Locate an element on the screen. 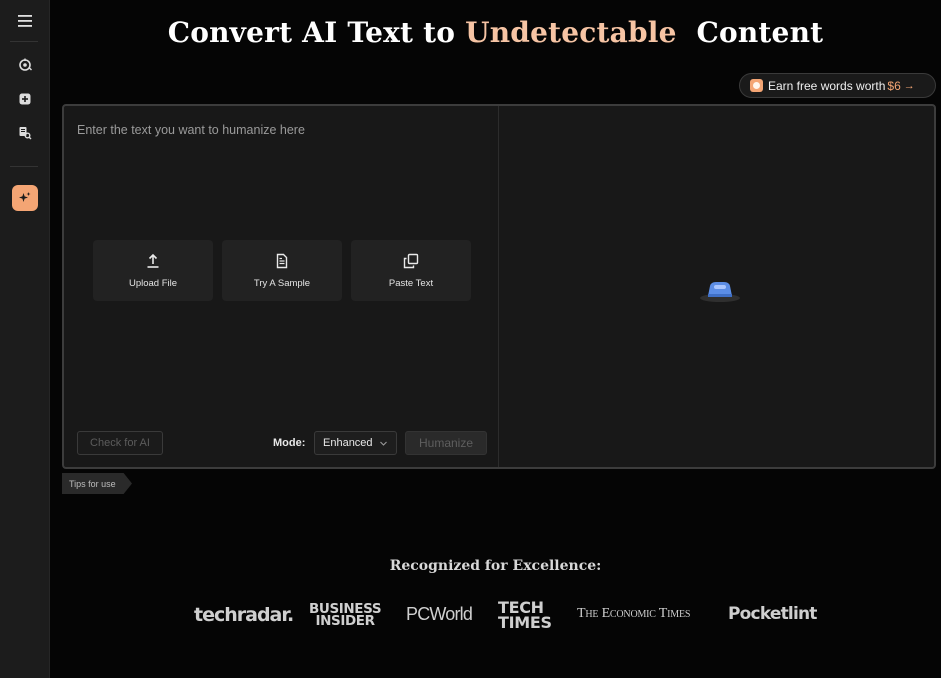 This screenshot has height=678, width=941. add-icon is located at coordinates (25, 99).